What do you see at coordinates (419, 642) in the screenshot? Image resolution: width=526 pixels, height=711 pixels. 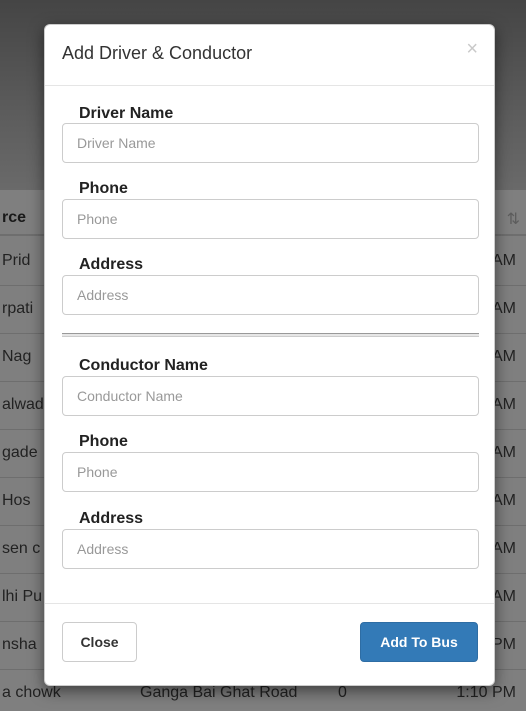 I see `add-to-bus-button: Add To Bus` at bounding box center [419, 642].